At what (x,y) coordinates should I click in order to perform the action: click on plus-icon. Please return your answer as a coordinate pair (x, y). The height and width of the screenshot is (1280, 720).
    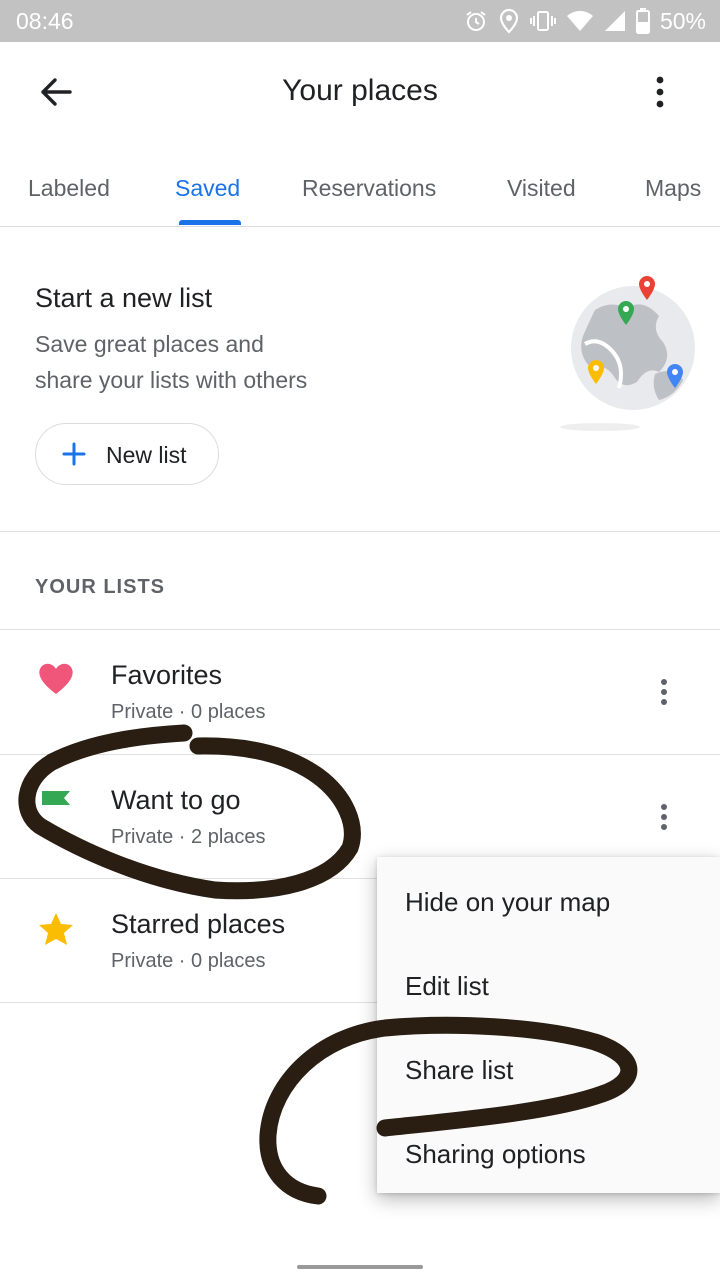
    Looking at the image, I should click on (74, 454).